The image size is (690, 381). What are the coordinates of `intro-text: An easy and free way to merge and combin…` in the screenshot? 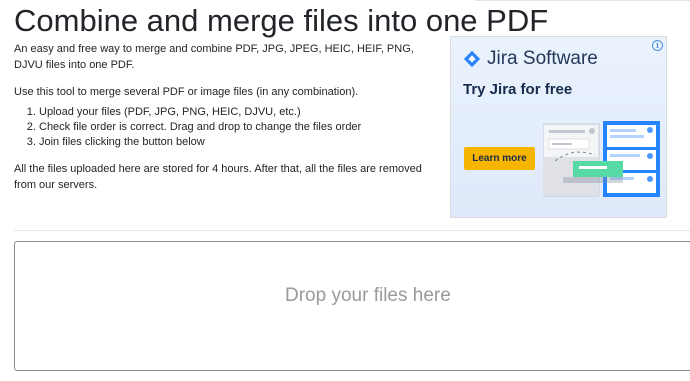 It's located at (214, 57).